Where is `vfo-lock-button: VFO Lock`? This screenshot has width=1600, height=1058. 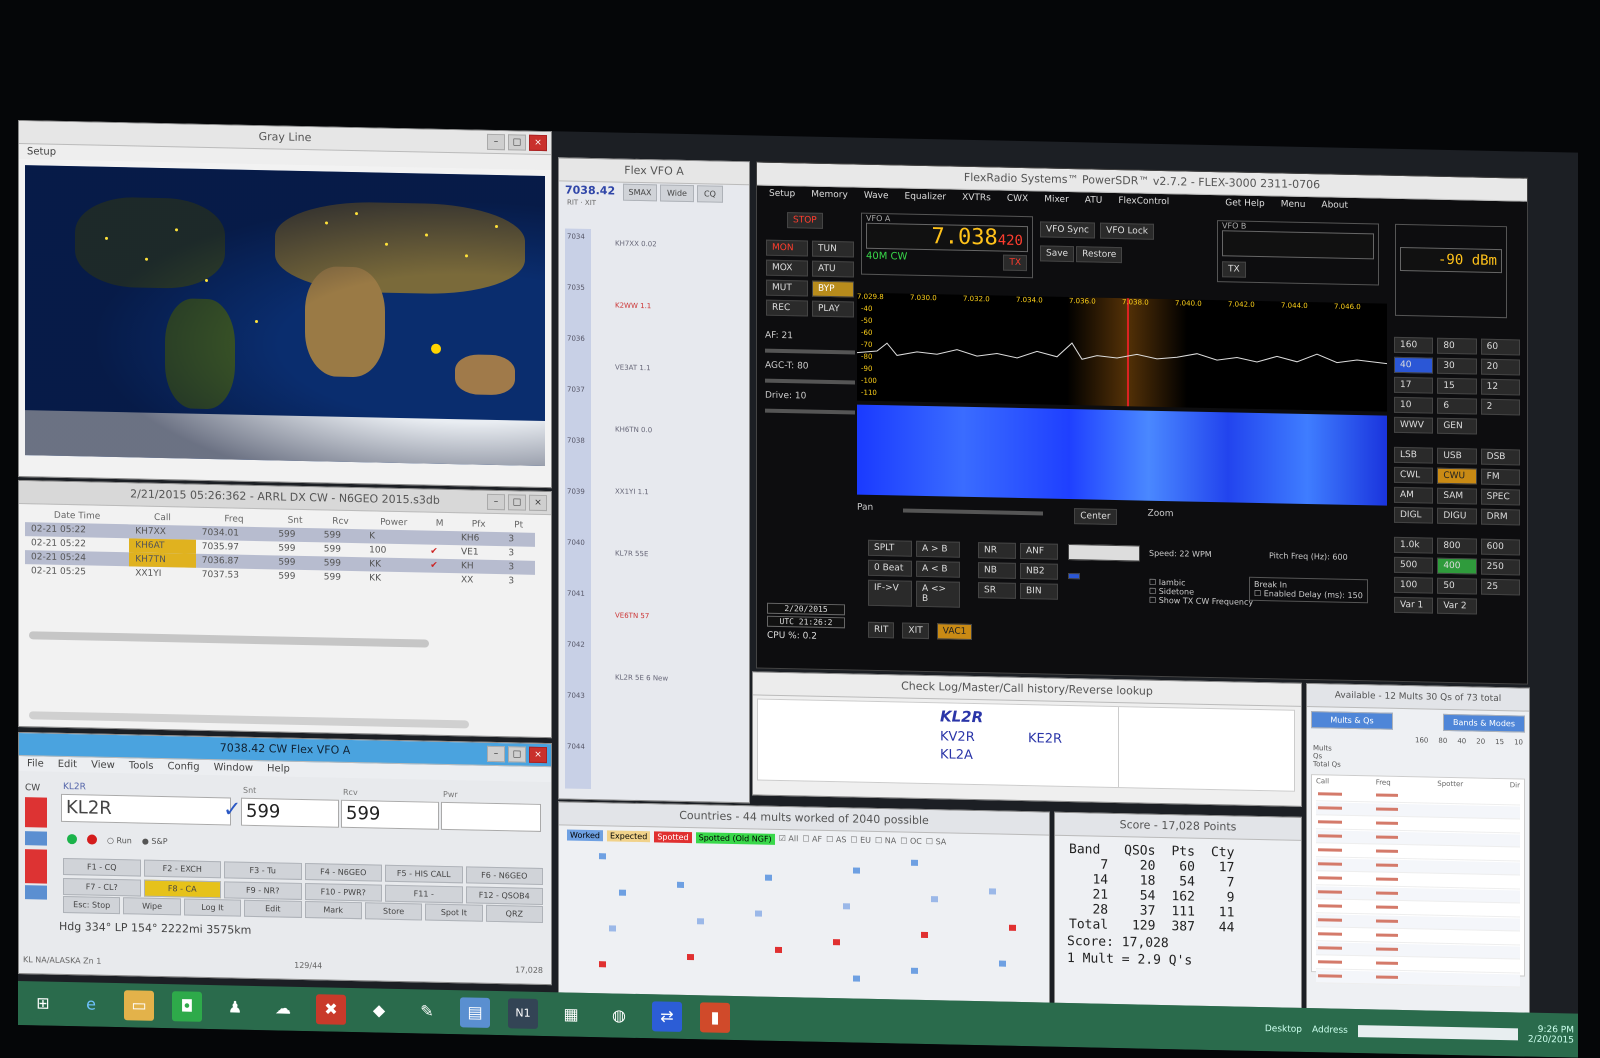 vfo-lock-button: VFO Lock is located at coordinates (1127, 231).